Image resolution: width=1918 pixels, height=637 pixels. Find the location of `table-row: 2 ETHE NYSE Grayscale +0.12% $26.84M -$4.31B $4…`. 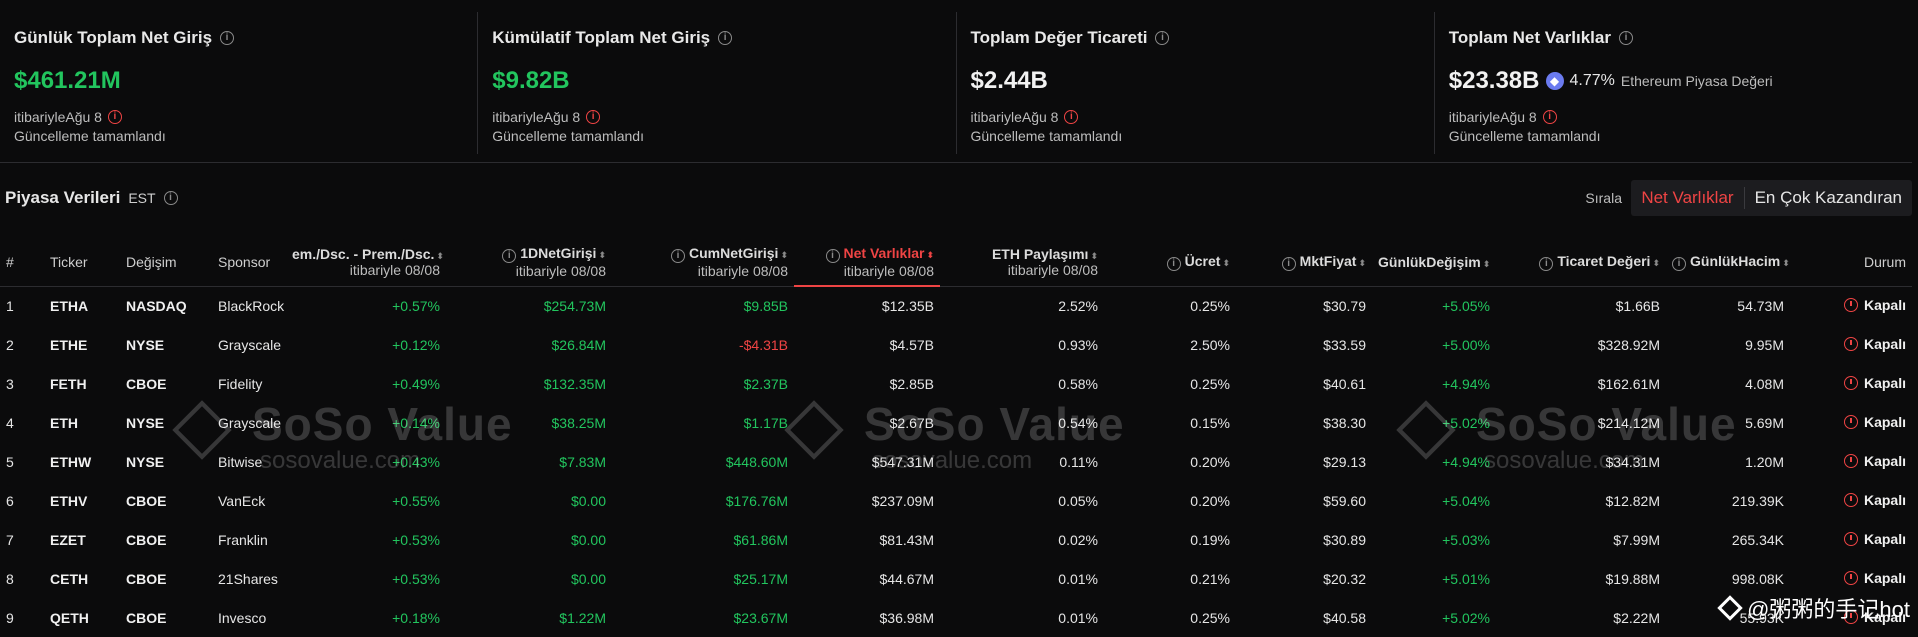

table-row: 2 ETHE NYSE Grayscale +0.12% $26.84M -$4.31B $4… is located at coordinates (956, 344).